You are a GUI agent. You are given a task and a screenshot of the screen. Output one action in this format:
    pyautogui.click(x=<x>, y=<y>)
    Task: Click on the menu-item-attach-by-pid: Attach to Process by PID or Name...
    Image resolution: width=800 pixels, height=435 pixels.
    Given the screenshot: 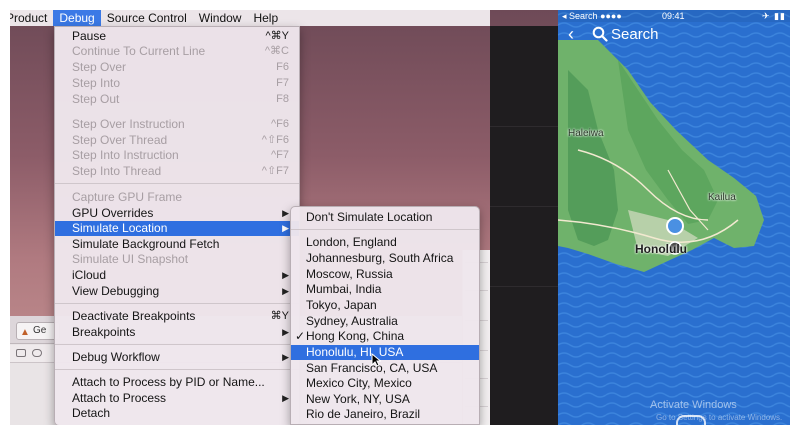 What is the action you would take?
    pyautogui.click(x=177, y=382)
    